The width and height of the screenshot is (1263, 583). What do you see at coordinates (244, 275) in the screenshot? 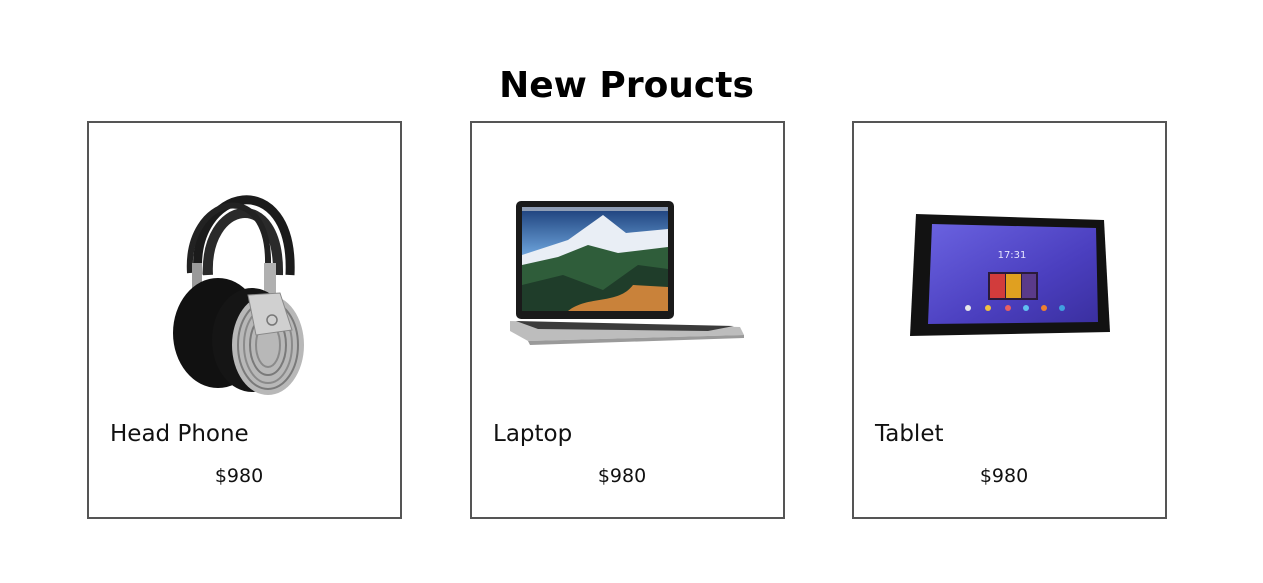
I see `headphone-image` at bounding box center [244, 275].